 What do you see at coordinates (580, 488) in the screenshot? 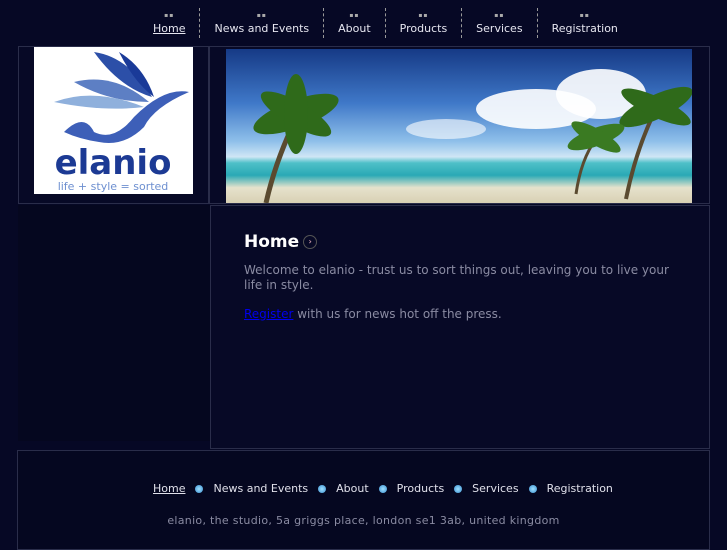
I see `footer-link-registration: Registration` at bounding box center [580, 488].